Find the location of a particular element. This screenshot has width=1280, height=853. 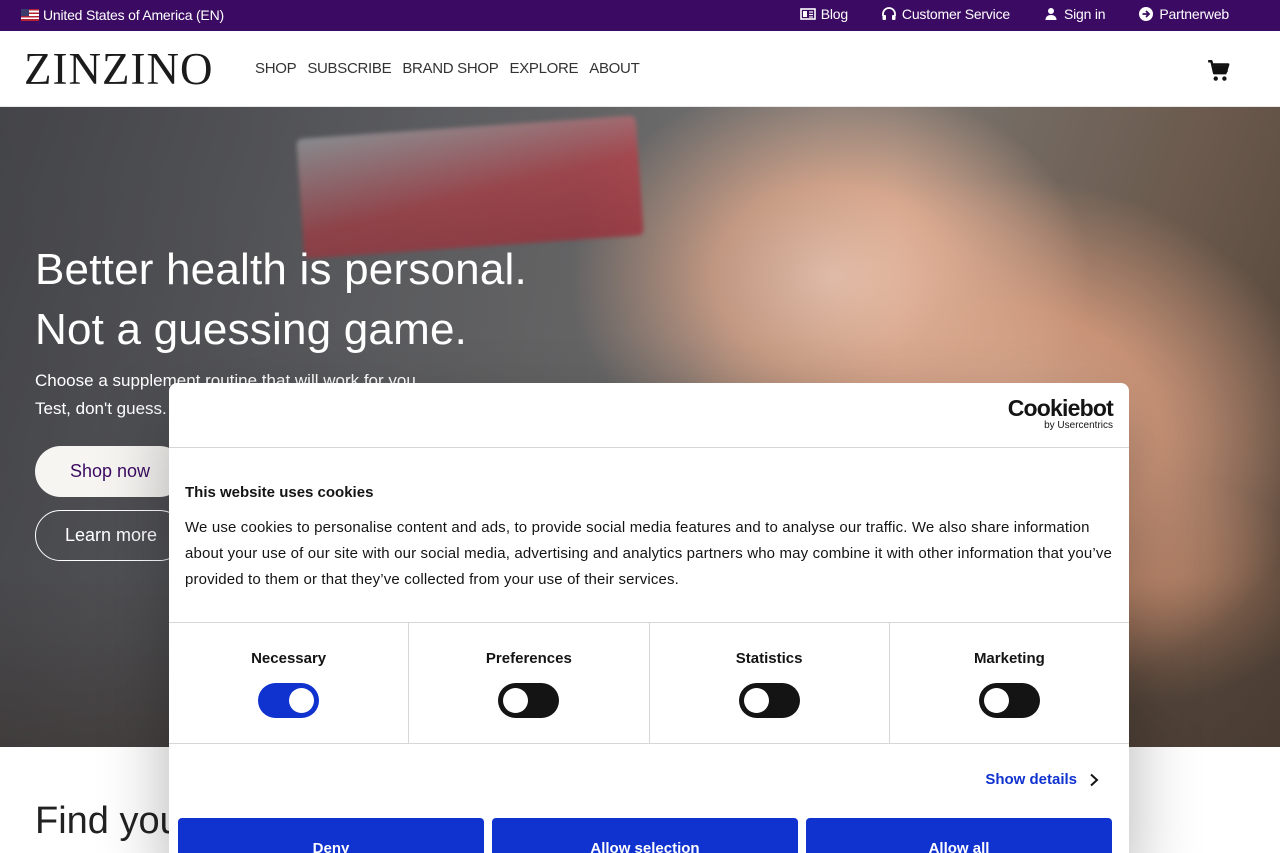

utility-links: Blog Customer Service Sign in Partnerweb is located at coordinates (998, 14).